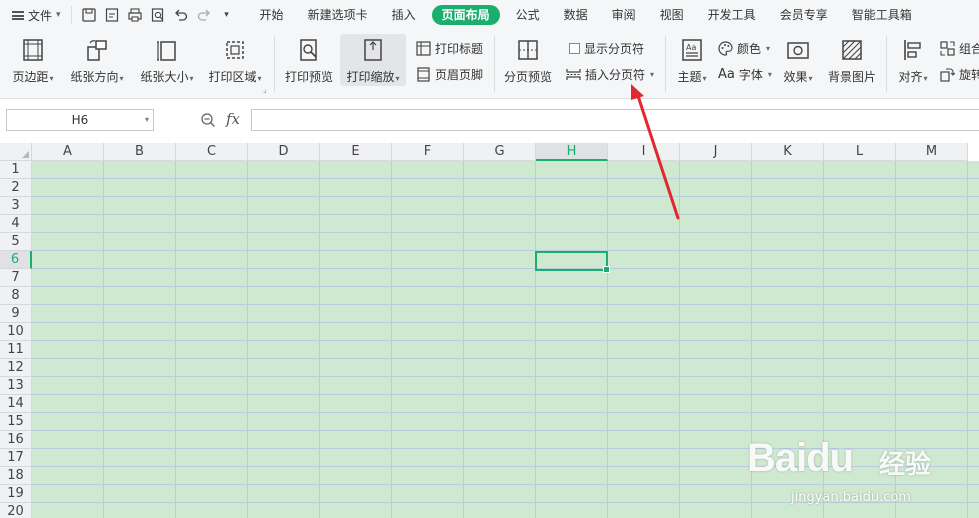 The image size is (979, 518). What do you see at coordinates (449, 74) in the screenshot?
I see `header-footer-button: 页眉页脚` at bounding box center [449, 74].